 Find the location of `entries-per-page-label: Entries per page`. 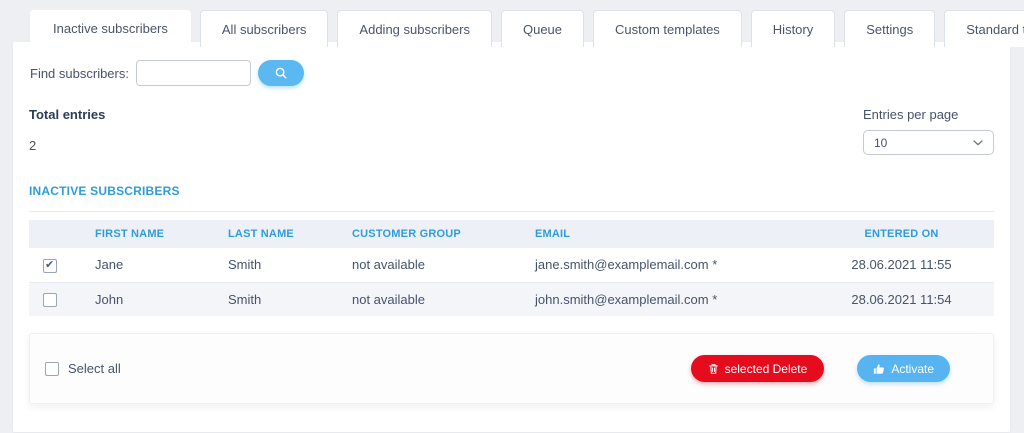

entries-per-page-label: Entries per page is located at coordinates (911, 114).